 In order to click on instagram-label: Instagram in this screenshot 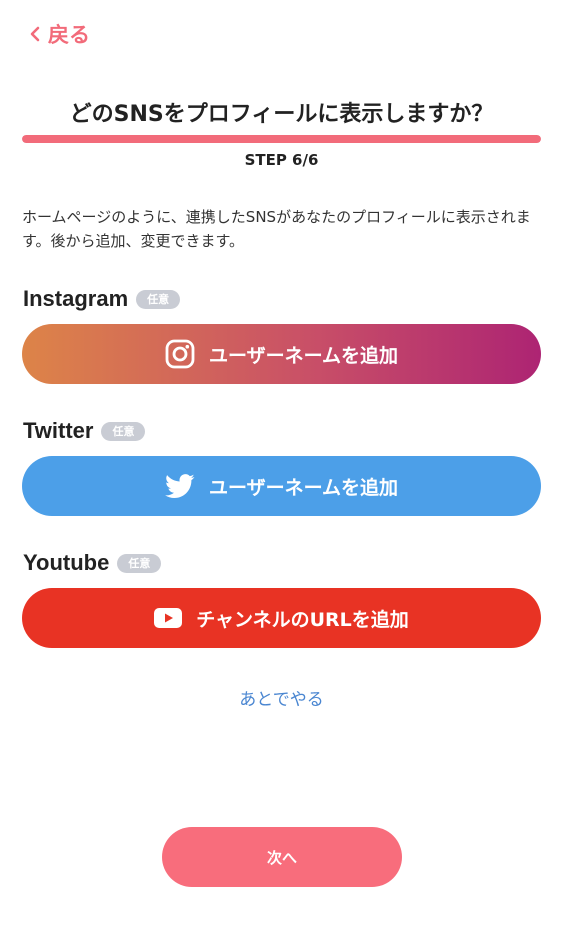, I will do `click(76, 298)`.